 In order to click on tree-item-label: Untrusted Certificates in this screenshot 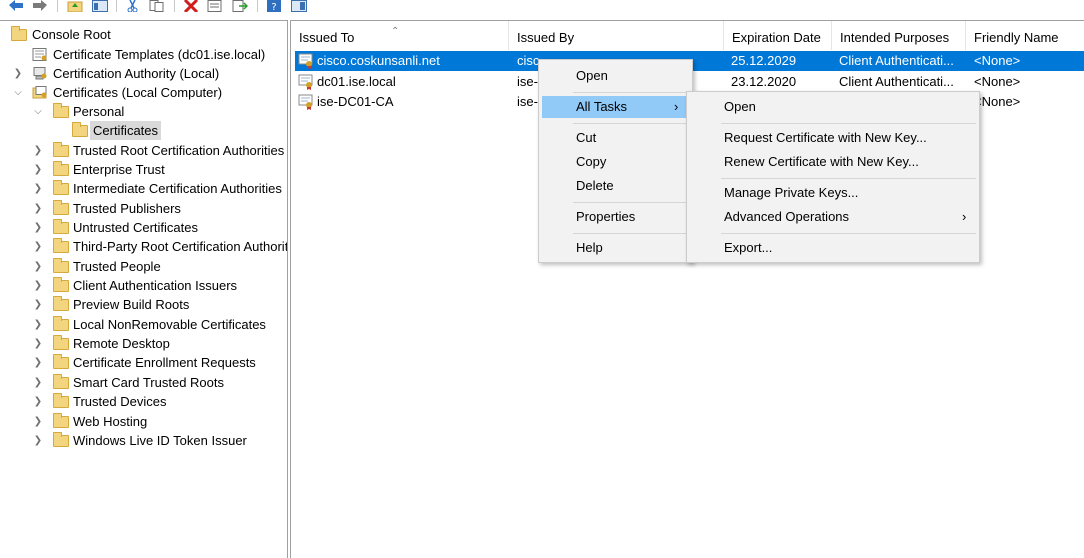, I will do `click(135, 227)`.